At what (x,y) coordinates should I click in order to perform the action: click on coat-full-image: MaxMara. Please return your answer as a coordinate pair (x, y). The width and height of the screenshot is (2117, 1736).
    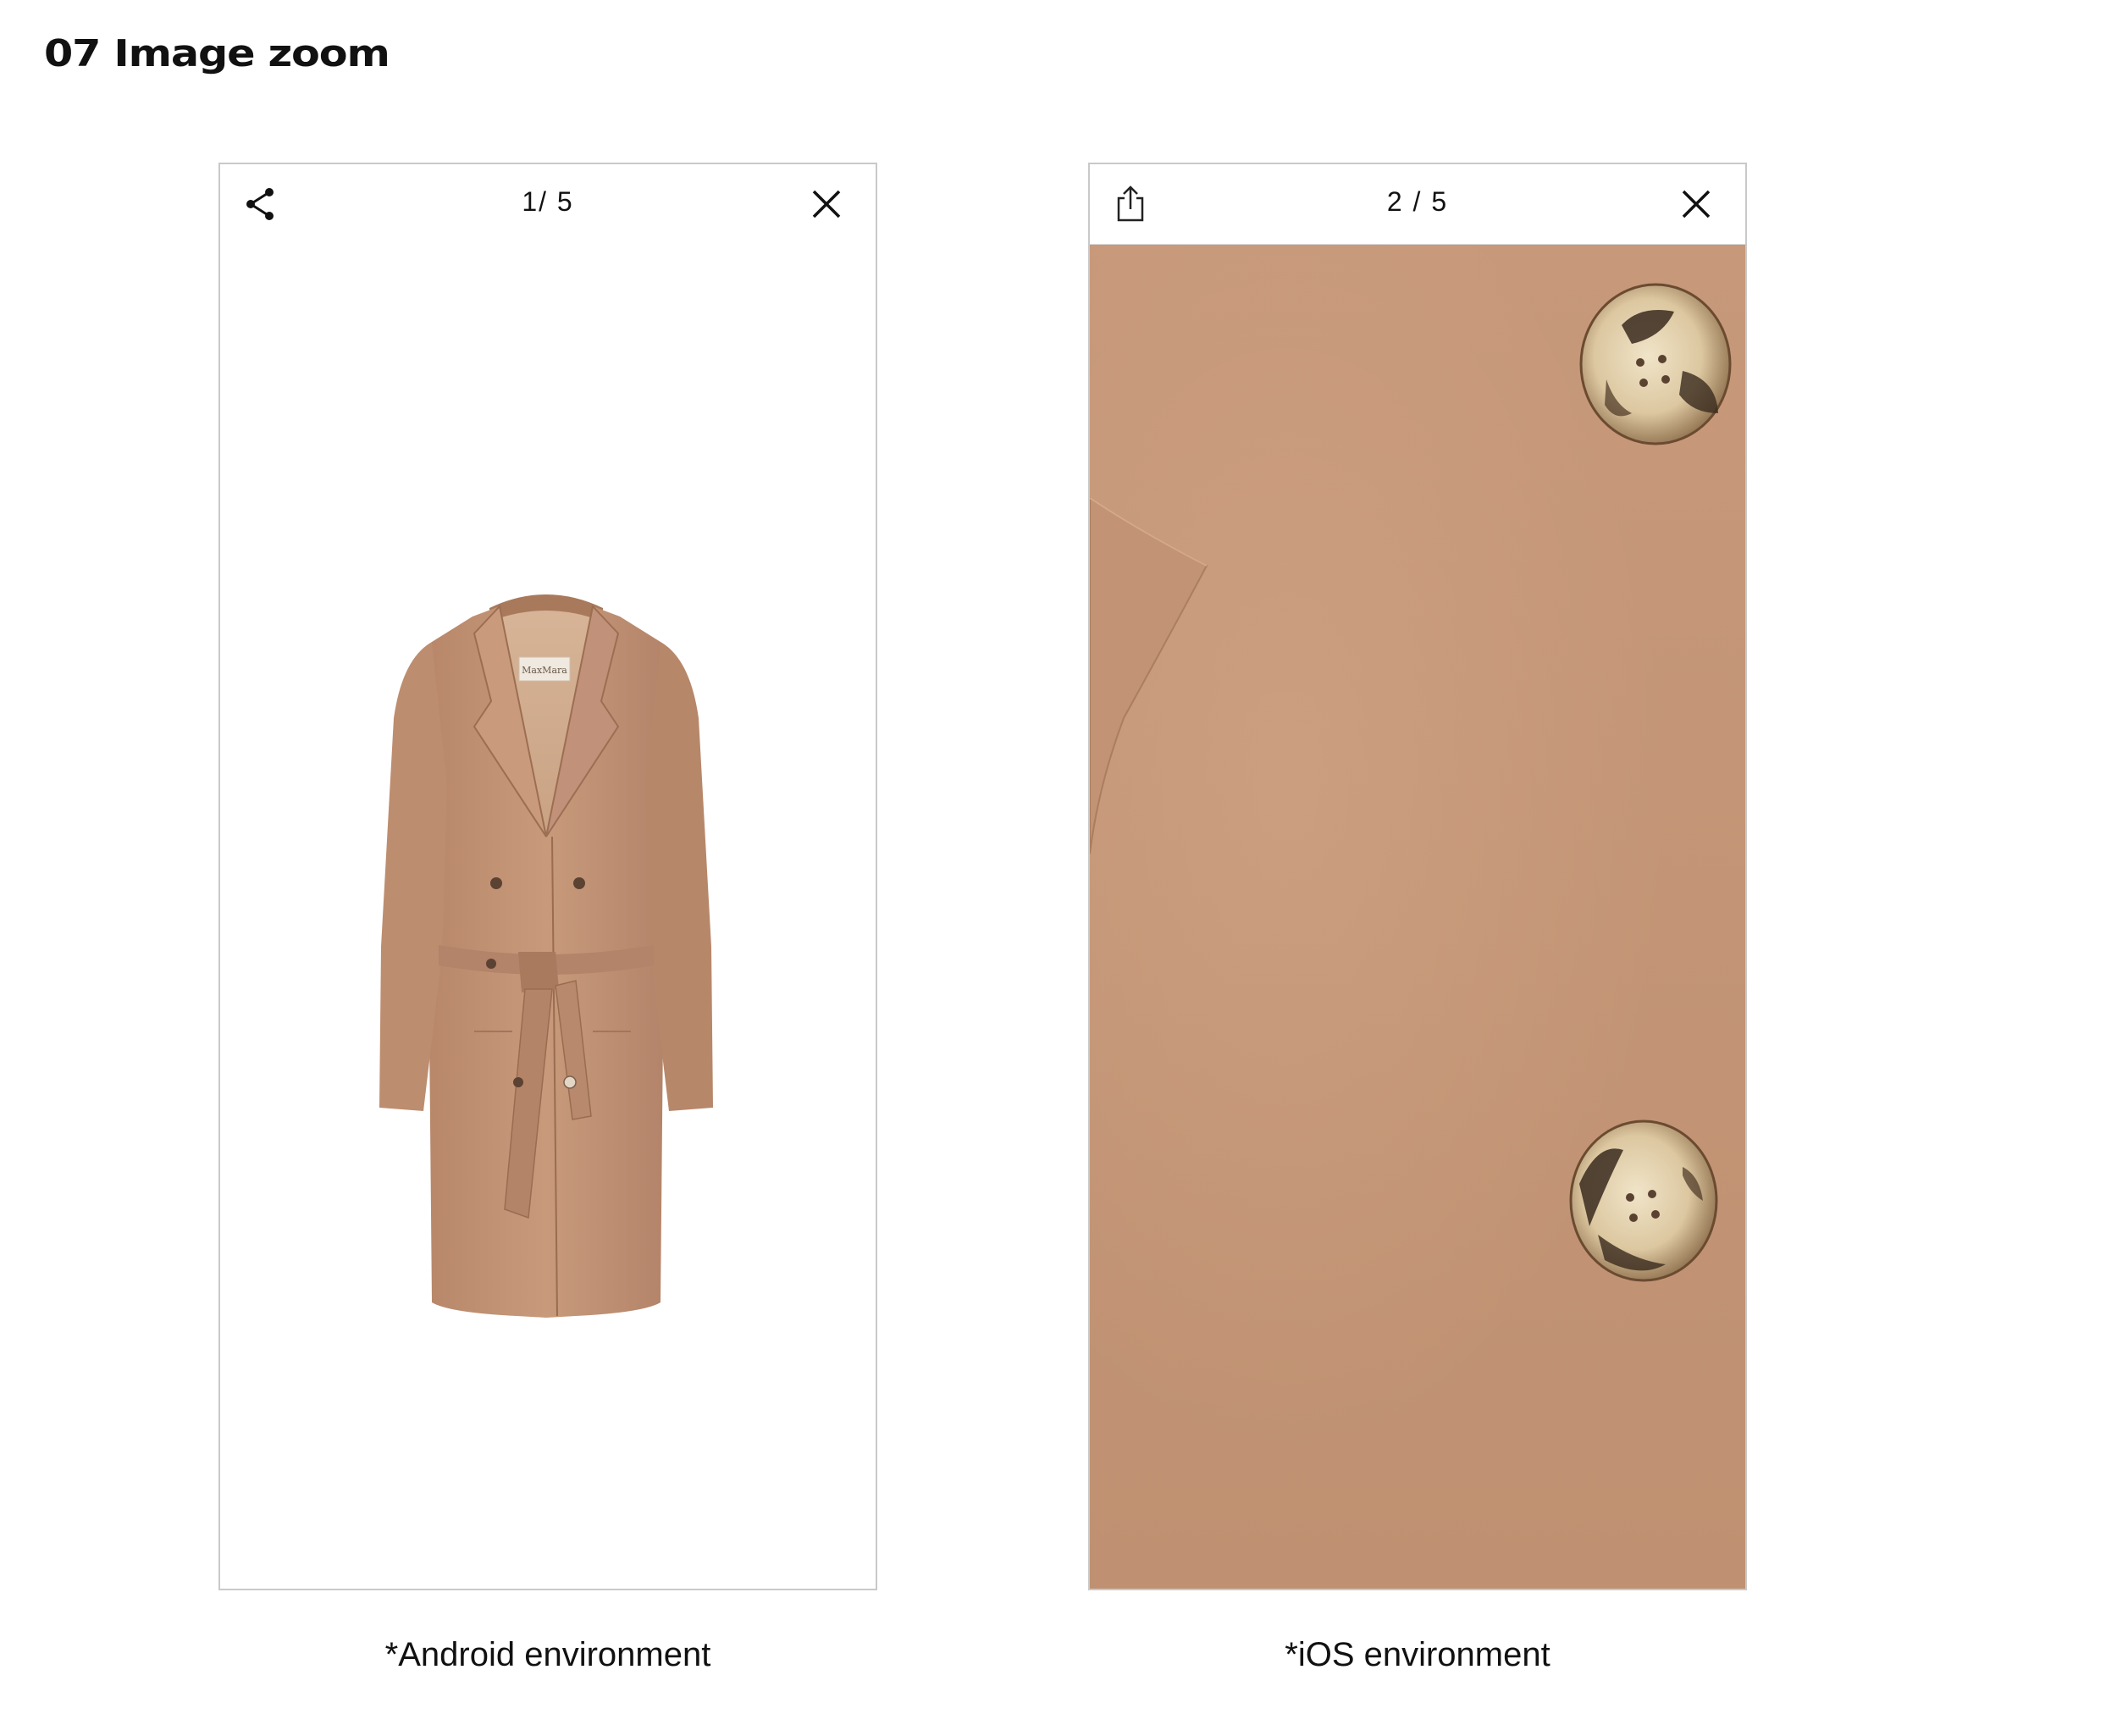
    Looking at the image, I should click on (546, 956).